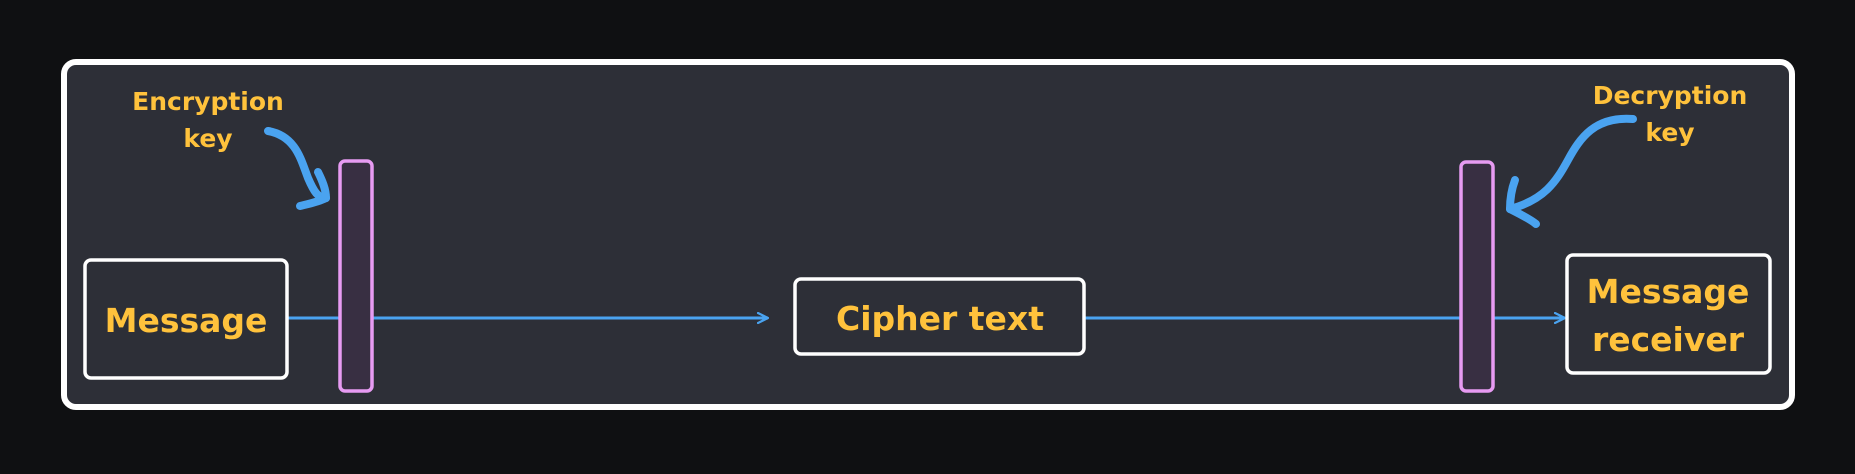  What do you see at coordinates (207, 138) in the screenshot?
I see `encryption-key-annotation-line2: key` at bounding box center [207, 138].